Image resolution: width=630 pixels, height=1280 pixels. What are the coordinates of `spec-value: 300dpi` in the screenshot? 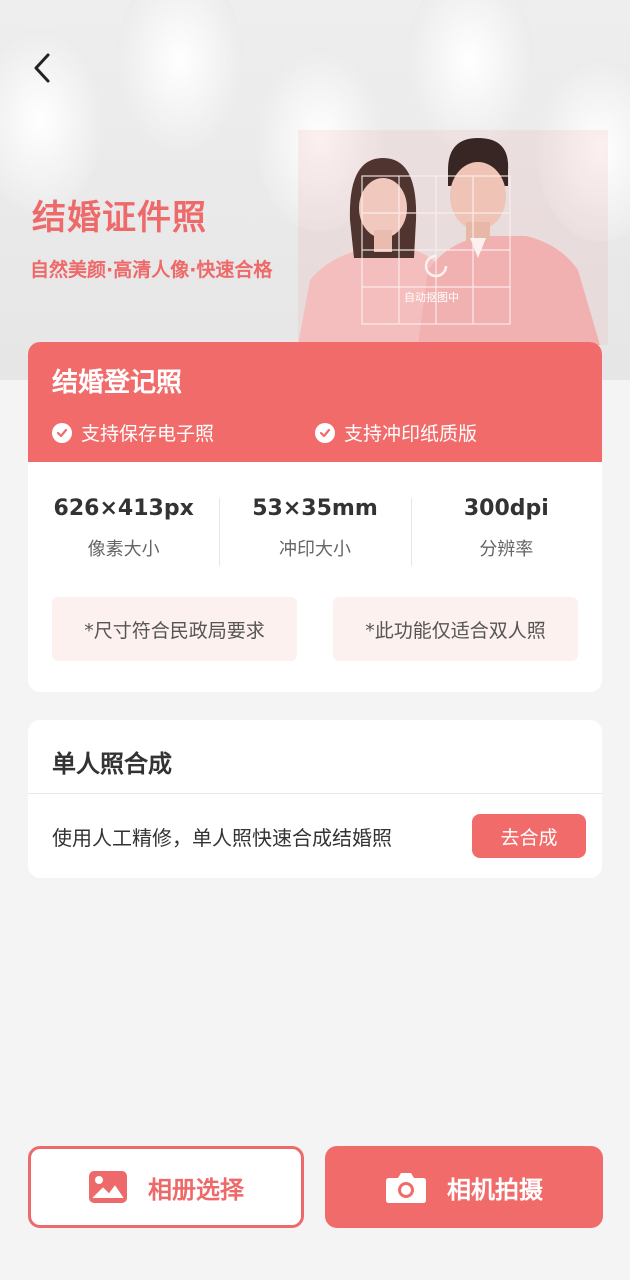 It's located at (506, 508).